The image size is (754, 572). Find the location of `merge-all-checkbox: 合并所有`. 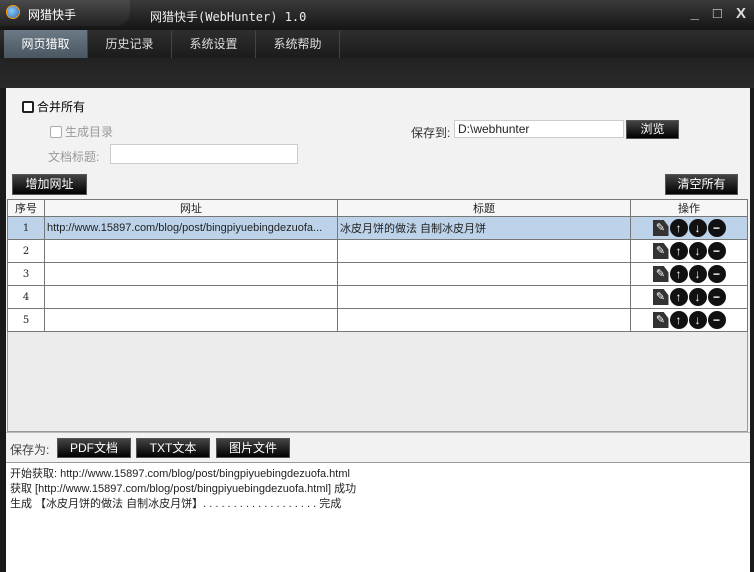

merge-all-checkbox: 合并所有 is located at coordinates (53, 106).